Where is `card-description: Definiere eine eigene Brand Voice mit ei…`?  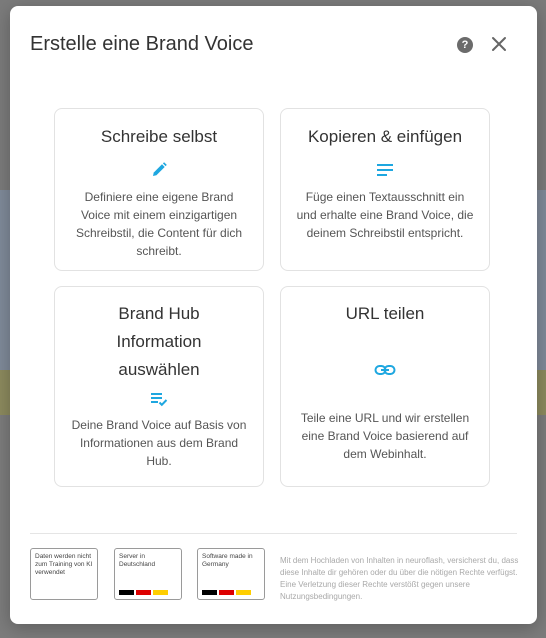
card-description: Definiere eine eigene Brand Voice mit ei… is located at coordinates (159, 224).